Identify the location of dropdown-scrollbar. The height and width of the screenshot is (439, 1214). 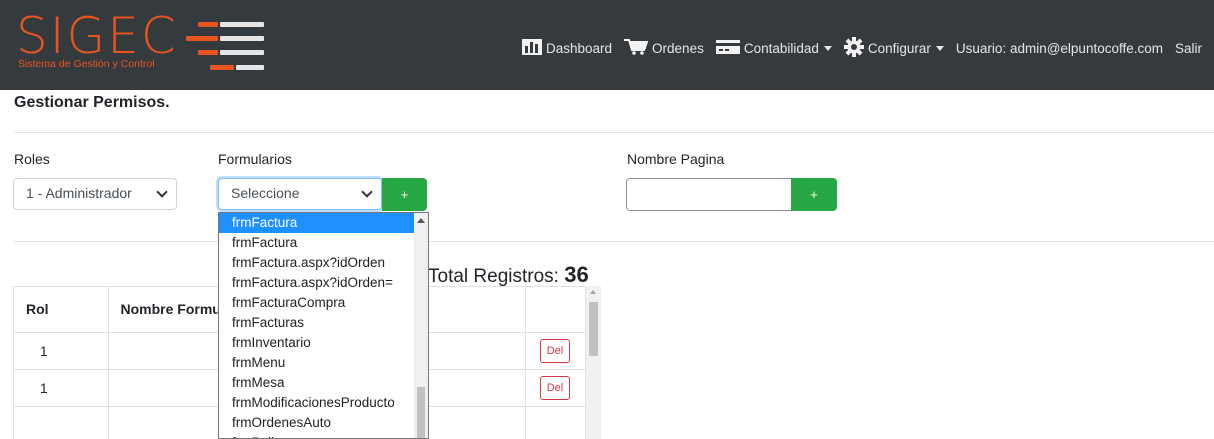
(421, 325).